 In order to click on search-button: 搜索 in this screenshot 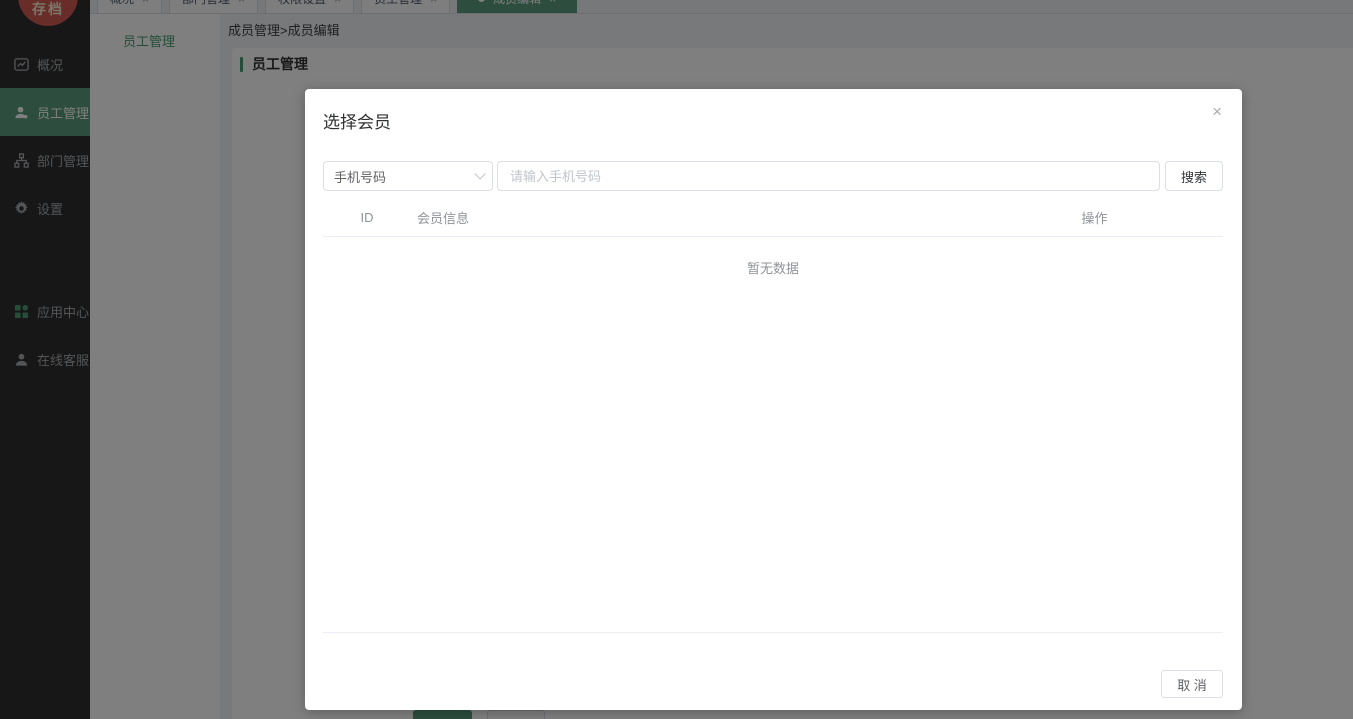, I will do `click(1194, 176)`.